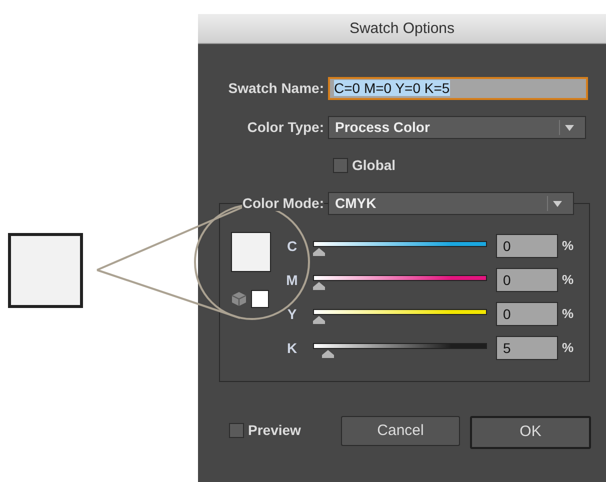  I want to click on channel-label: C, so click(292, 246).